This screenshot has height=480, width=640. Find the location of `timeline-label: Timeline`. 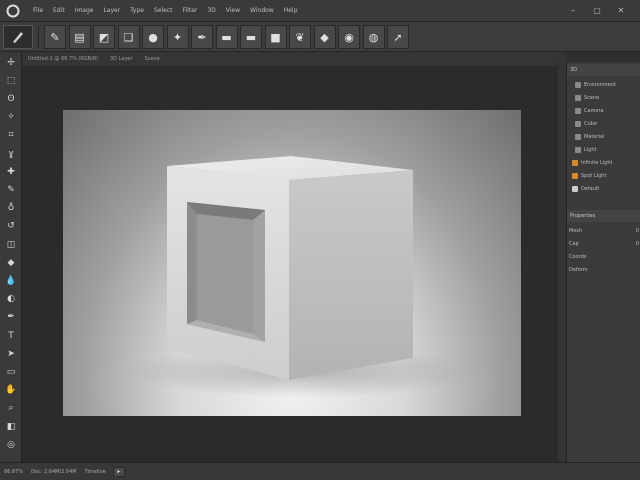

timeline-label: Timeline is located at coordinates (95, 472).